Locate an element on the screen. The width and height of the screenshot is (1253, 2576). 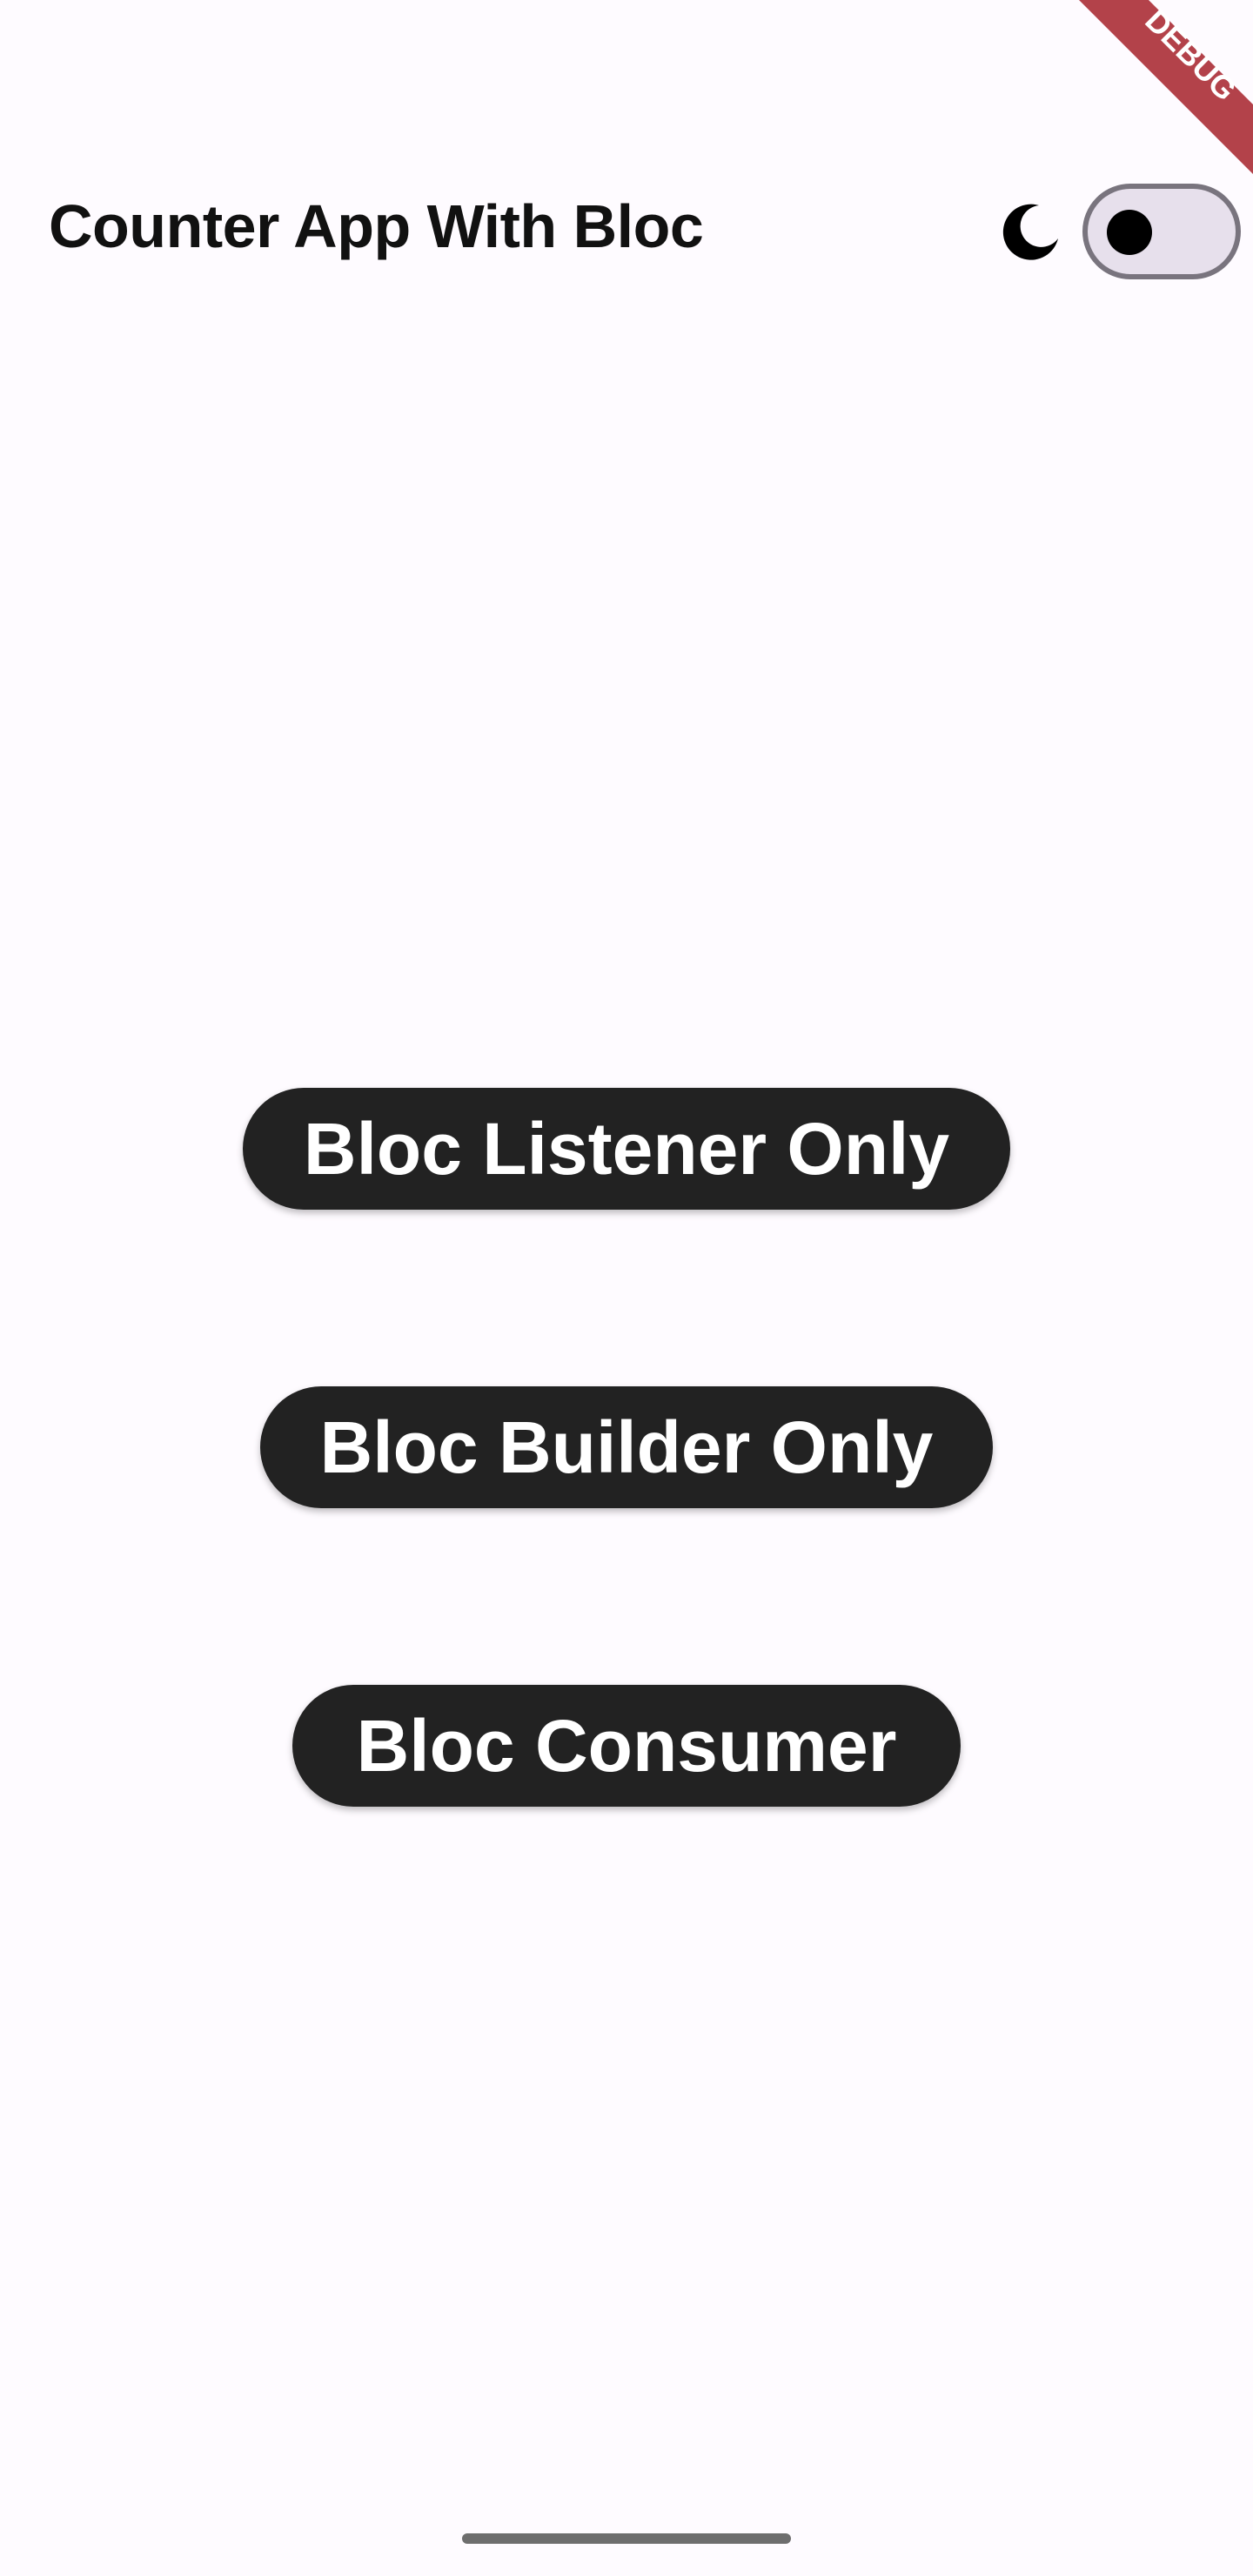
app-bar: Counter App With Bloc is located at coordinates (626, 230).